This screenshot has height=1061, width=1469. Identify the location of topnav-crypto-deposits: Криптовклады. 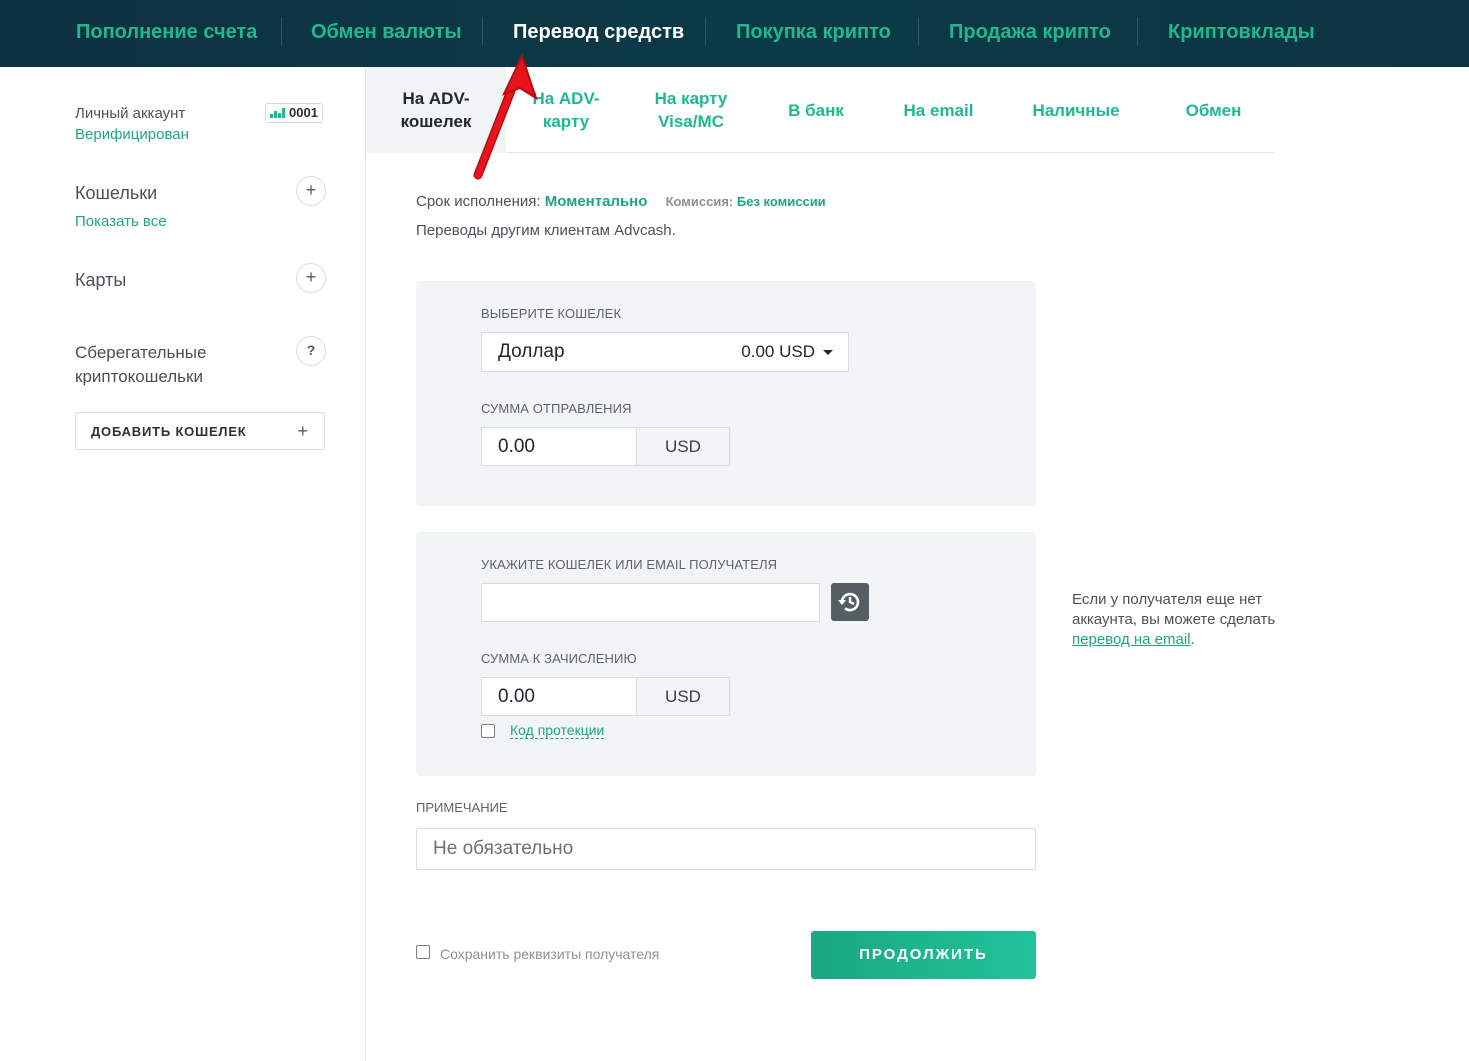
(1241, 32).